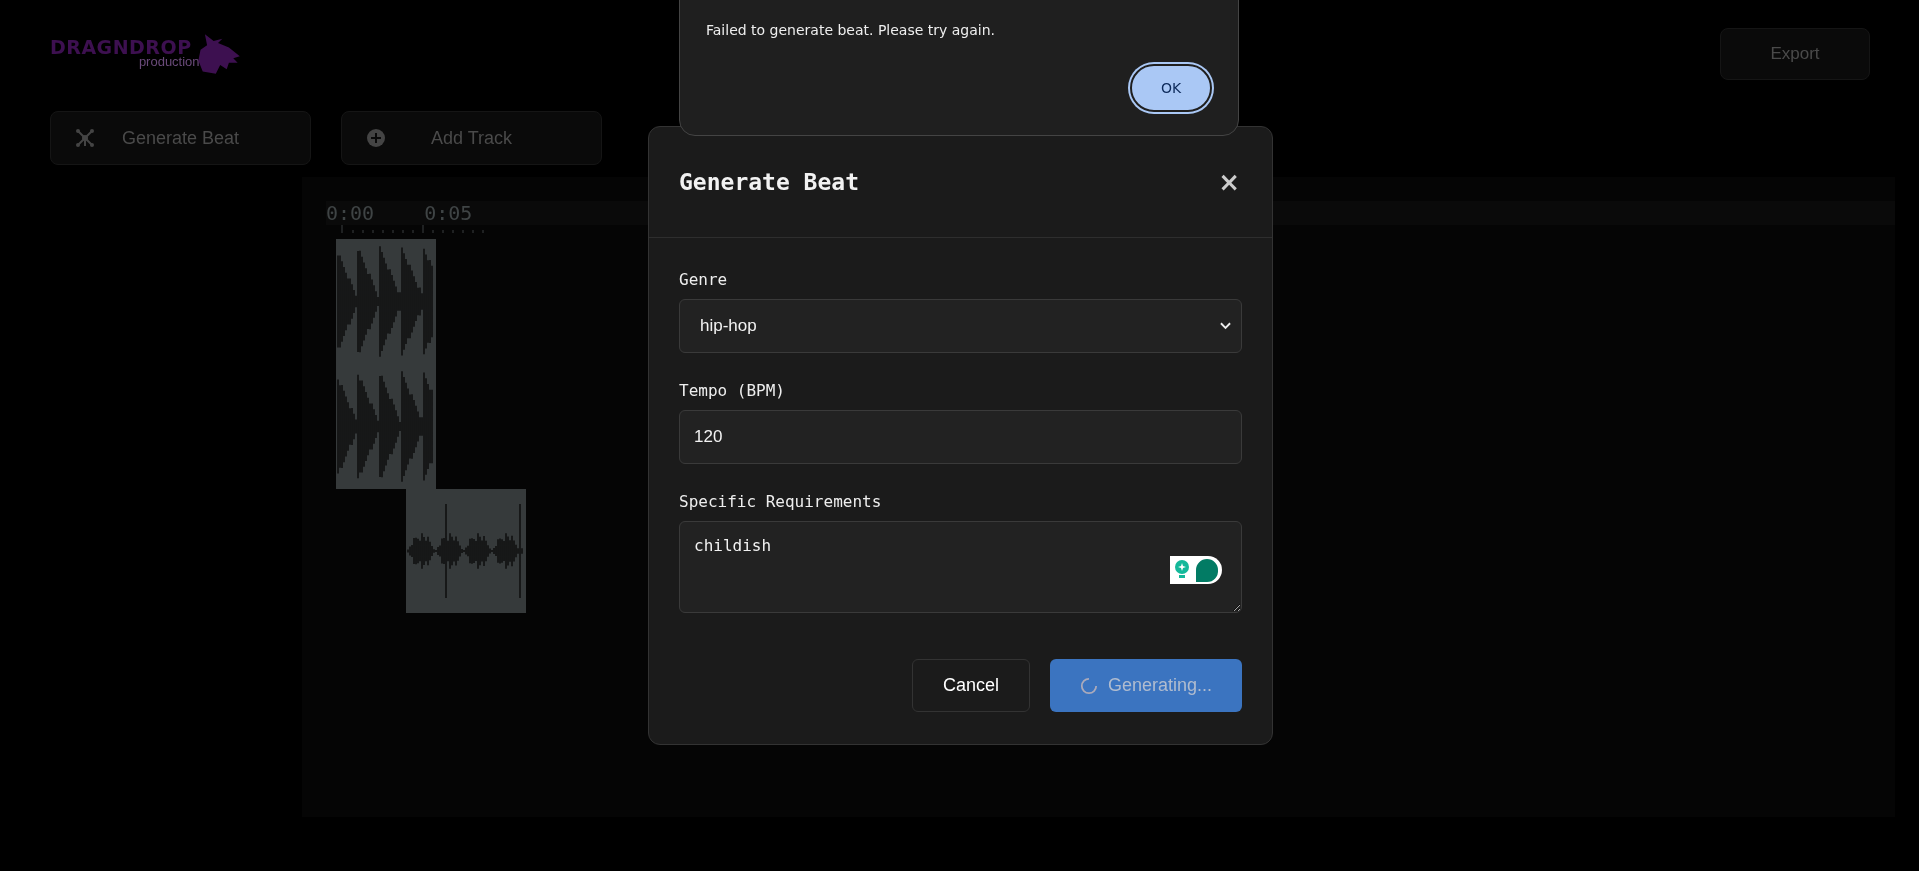 Image resolution: width=1919 pixels, height=871 pixels. Describe the element at coordinates (448, 213) in the screenshot. I see `time-label: 0:05` at that location.